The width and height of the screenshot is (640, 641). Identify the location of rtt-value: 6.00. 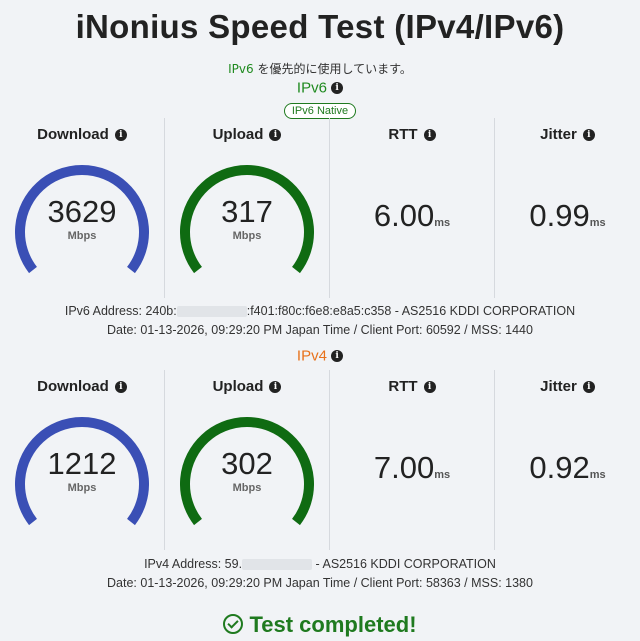
(404, 215).